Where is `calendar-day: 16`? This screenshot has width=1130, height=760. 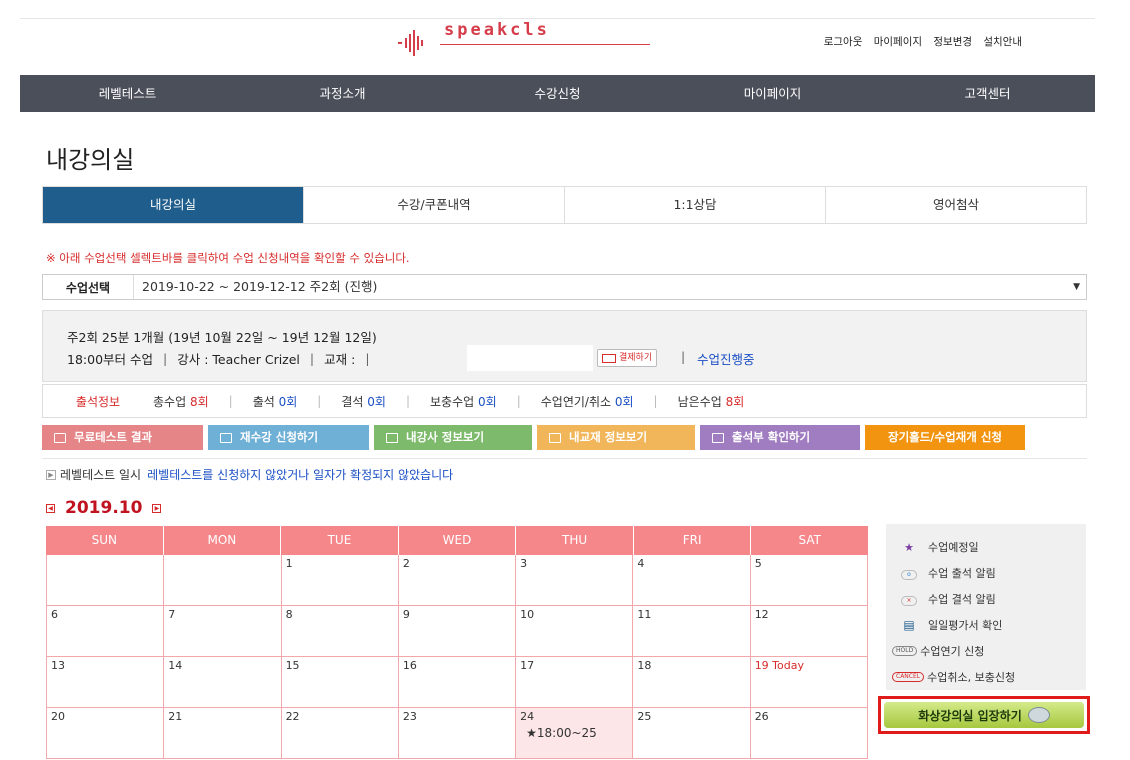 calendar-day: 16 is located at coordinates (456, 682).